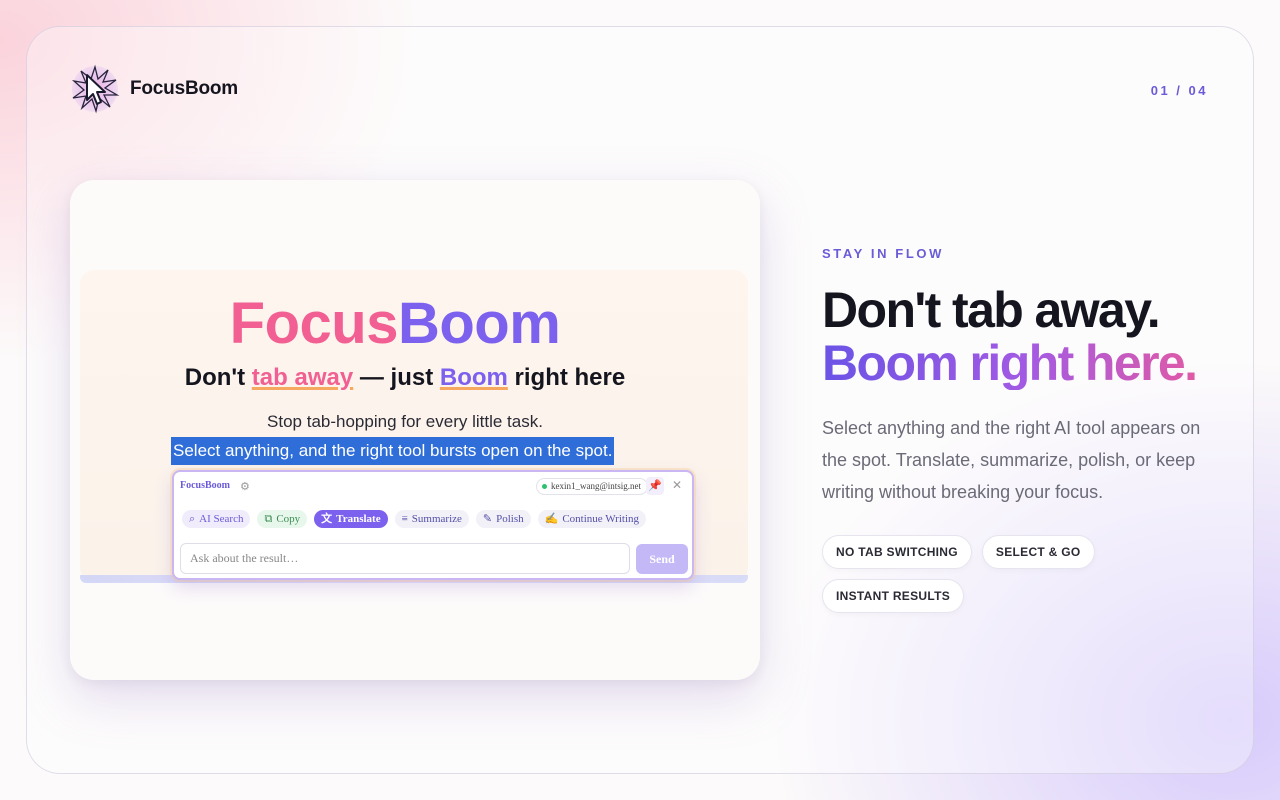 The height and width of the screenshot is (800, 1280). What do you see at coordinates (1179, 90) in the screenshot?
I see `page-counter: 01 / 04` at bounding box center [1179, 90].